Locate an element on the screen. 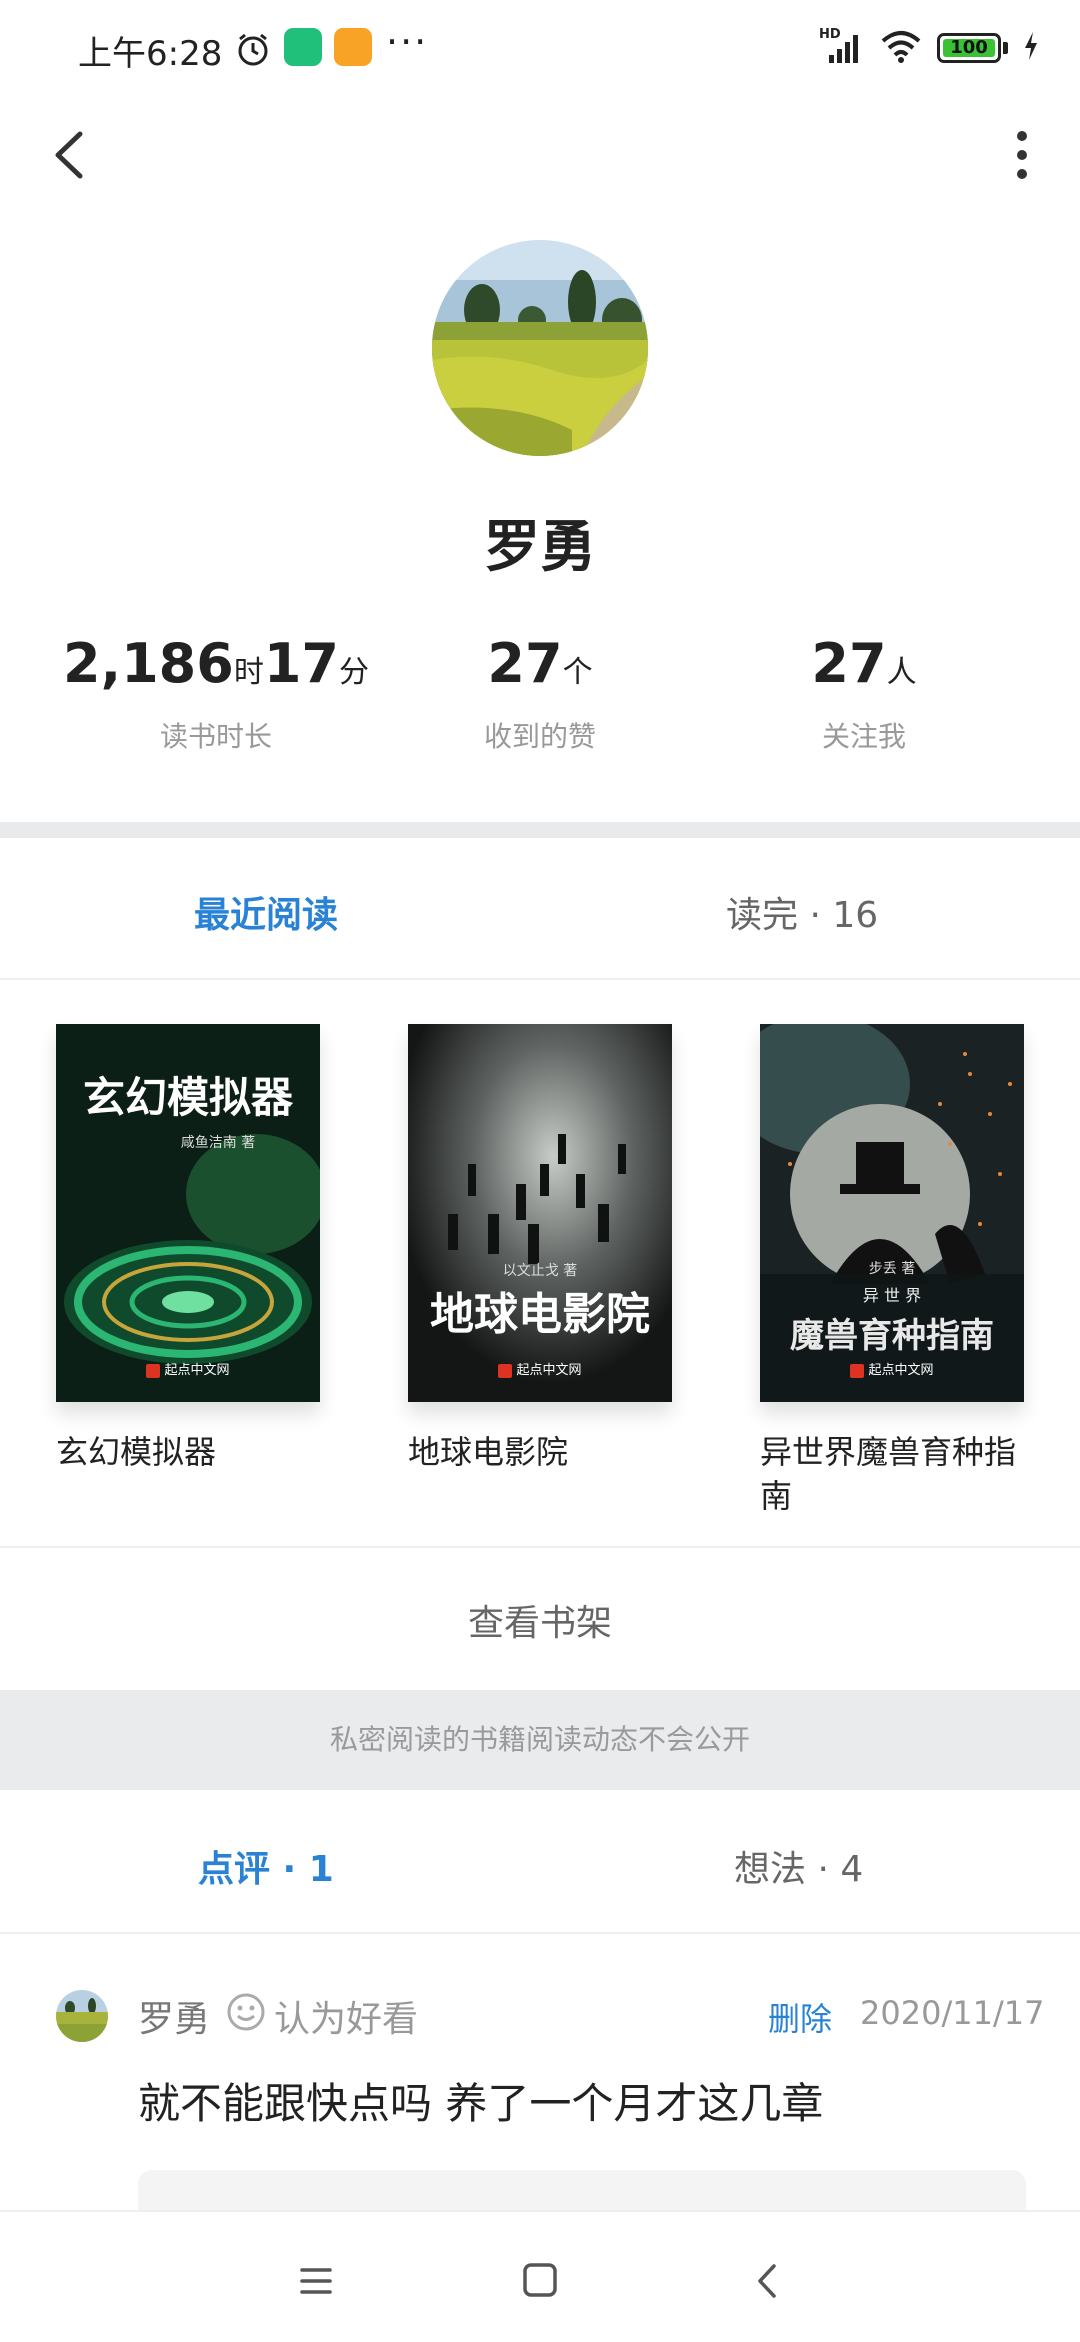 This screenshot has height=2342, width=1080. battery-icon: 100 is located at coordinates (969, 48).